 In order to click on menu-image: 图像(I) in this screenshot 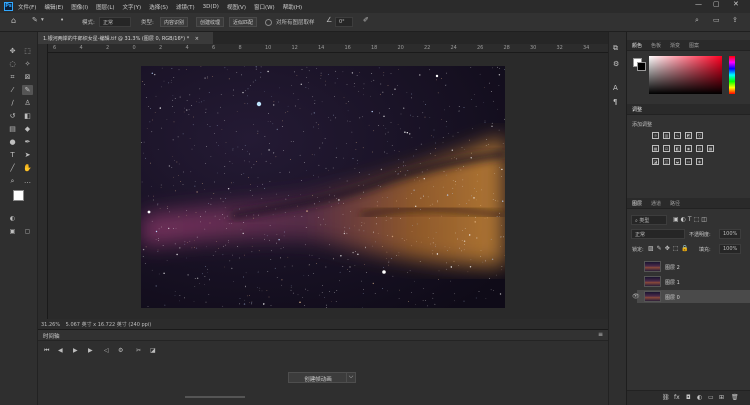, I will do `click(79, 7)`.